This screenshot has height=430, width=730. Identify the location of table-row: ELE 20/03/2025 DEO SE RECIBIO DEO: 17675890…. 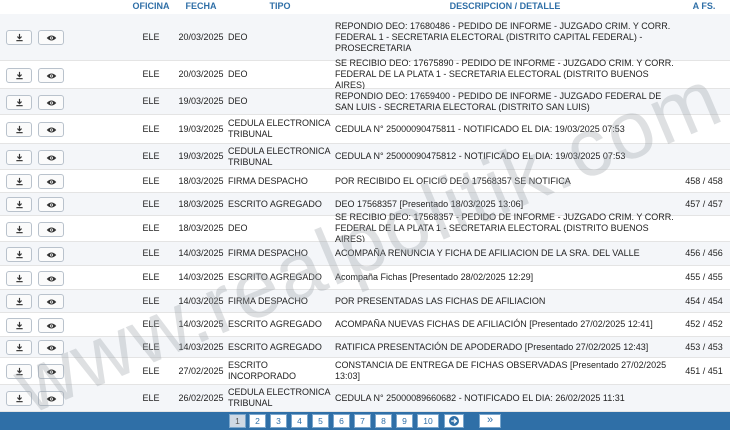
(365, 74).